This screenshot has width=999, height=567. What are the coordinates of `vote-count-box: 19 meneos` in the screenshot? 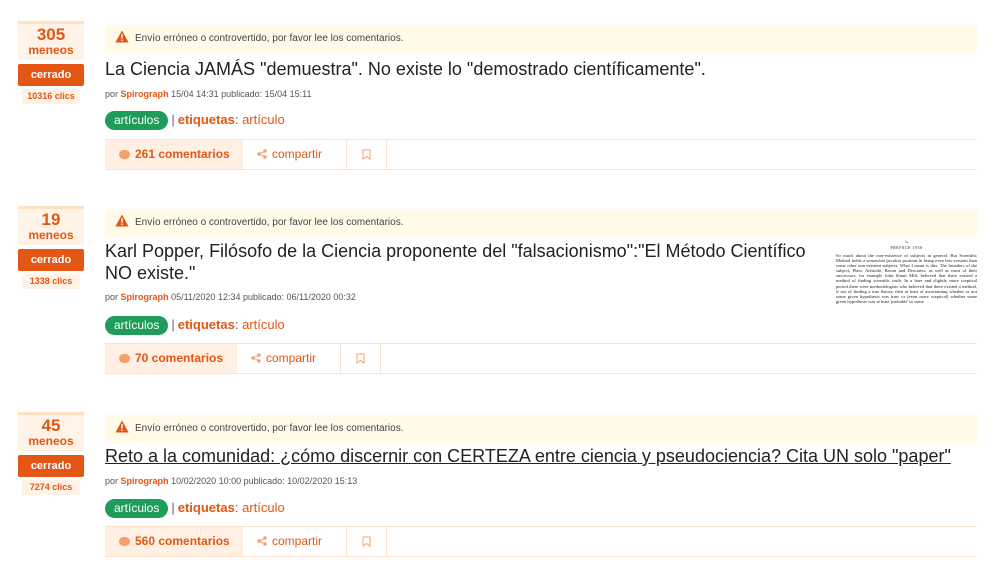 It's located at (51, 225).